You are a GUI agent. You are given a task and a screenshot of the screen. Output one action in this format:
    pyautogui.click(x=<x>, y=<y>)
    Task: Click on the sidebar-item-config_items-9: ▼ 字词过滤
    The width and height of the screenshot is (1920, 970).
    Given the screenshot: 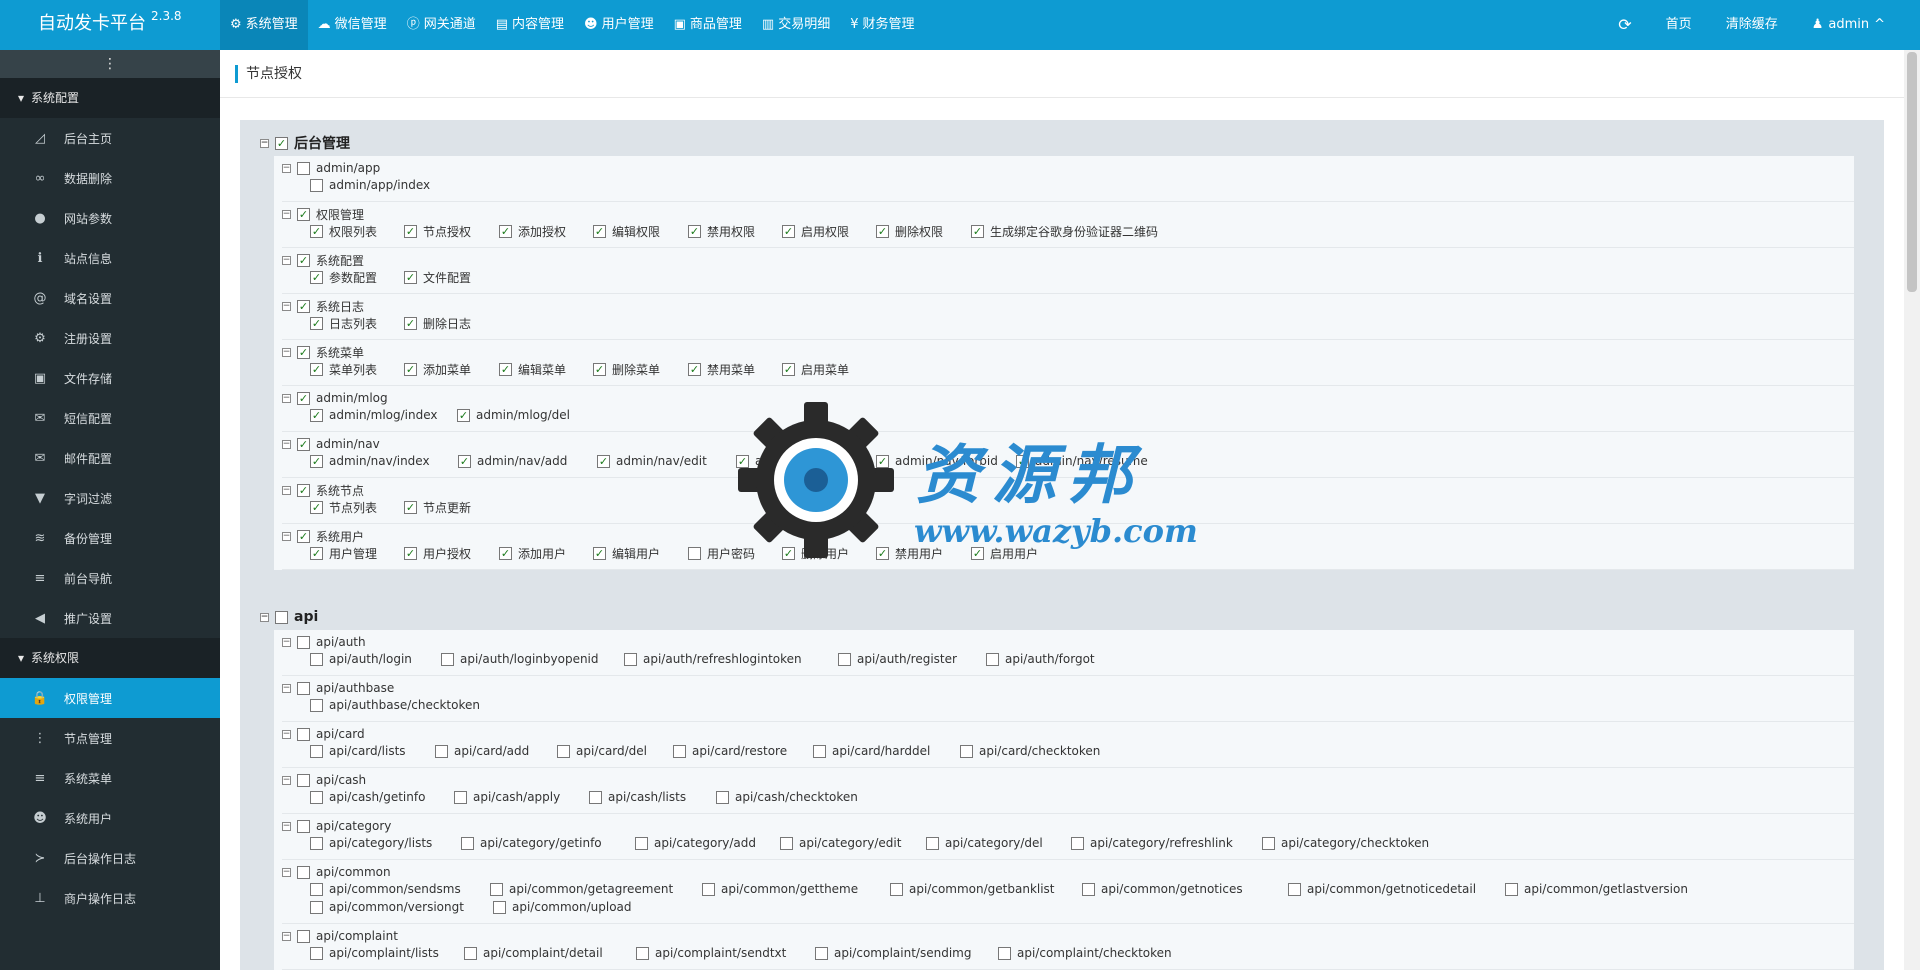 What is the action you would take?
    pyautogui.click(x=110, y=498)
    